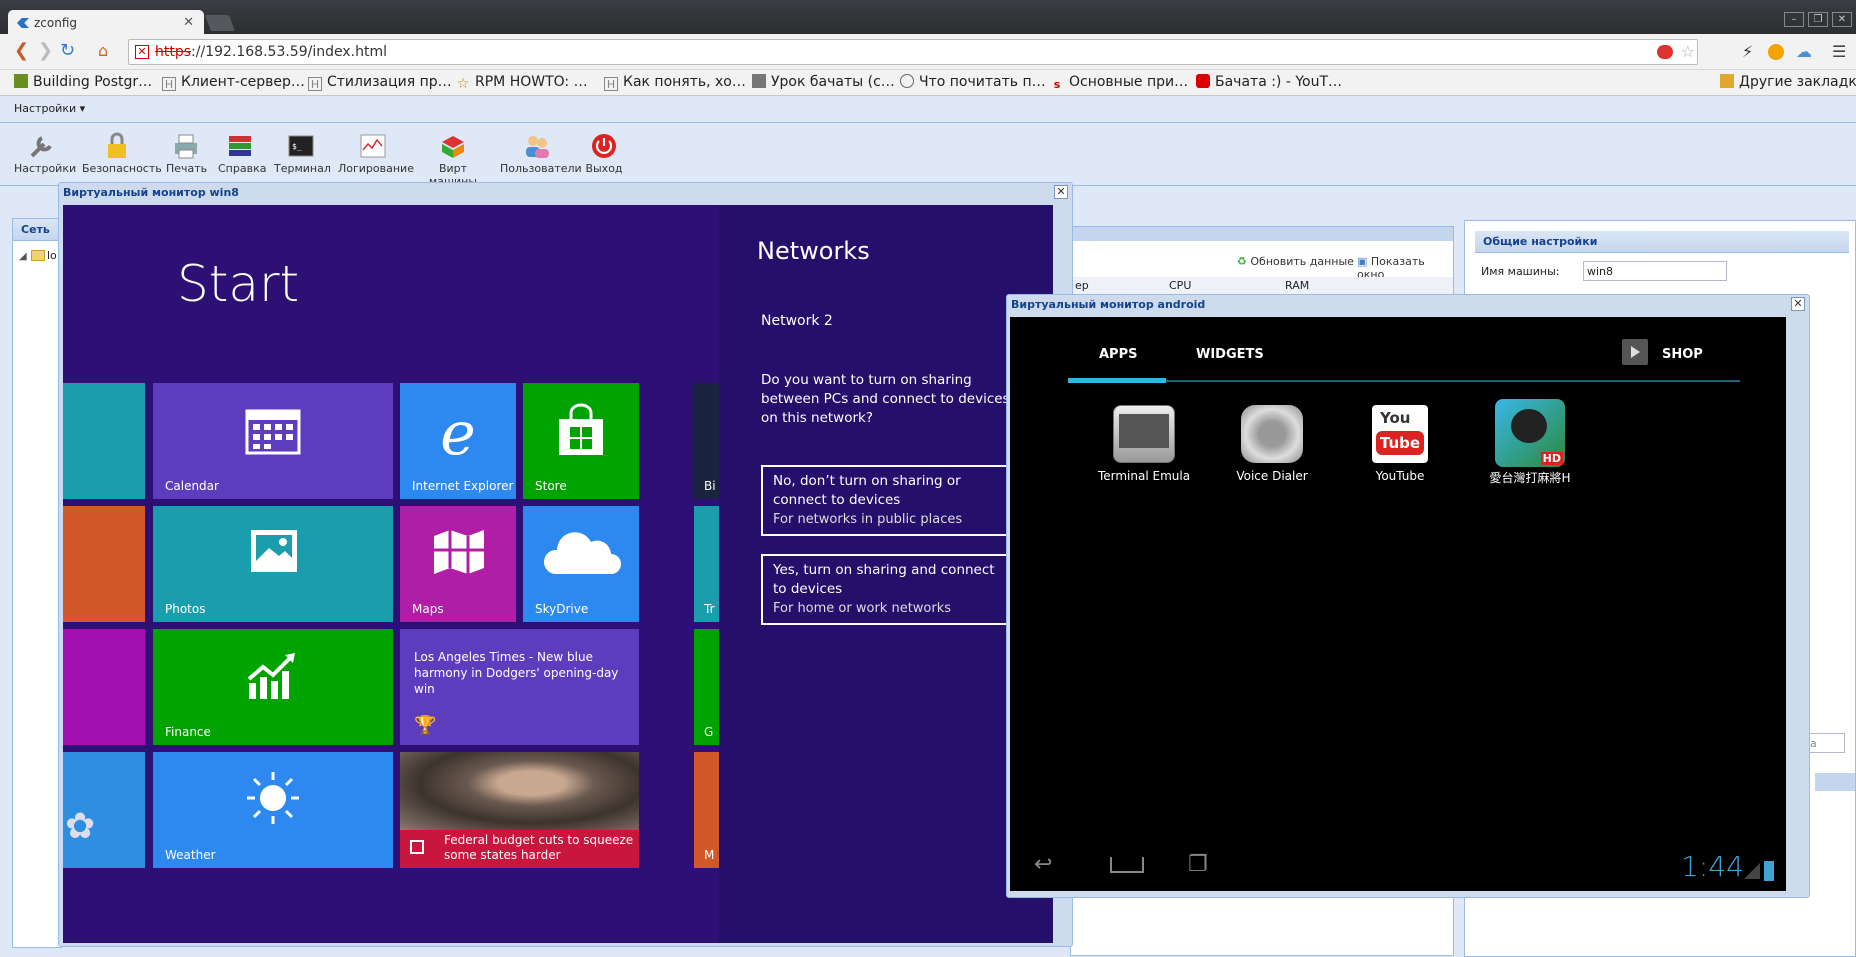 This screenshot has height=957, width=1856. What do you see at coordinates (273, 810) in the screenshot?
I see `tile-weather: Weather` at bounding box center [273, 810].